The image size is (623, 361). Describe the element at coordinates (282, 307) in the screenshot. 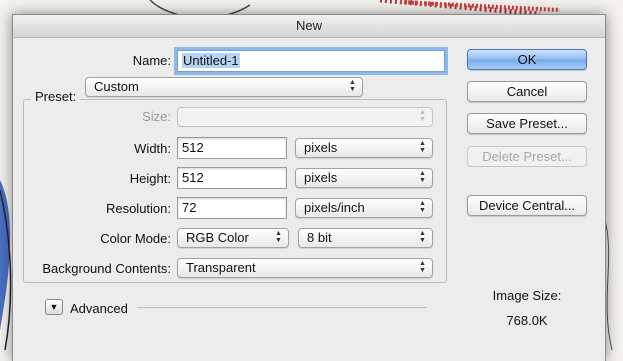

I see `advanced-divider` at that location.